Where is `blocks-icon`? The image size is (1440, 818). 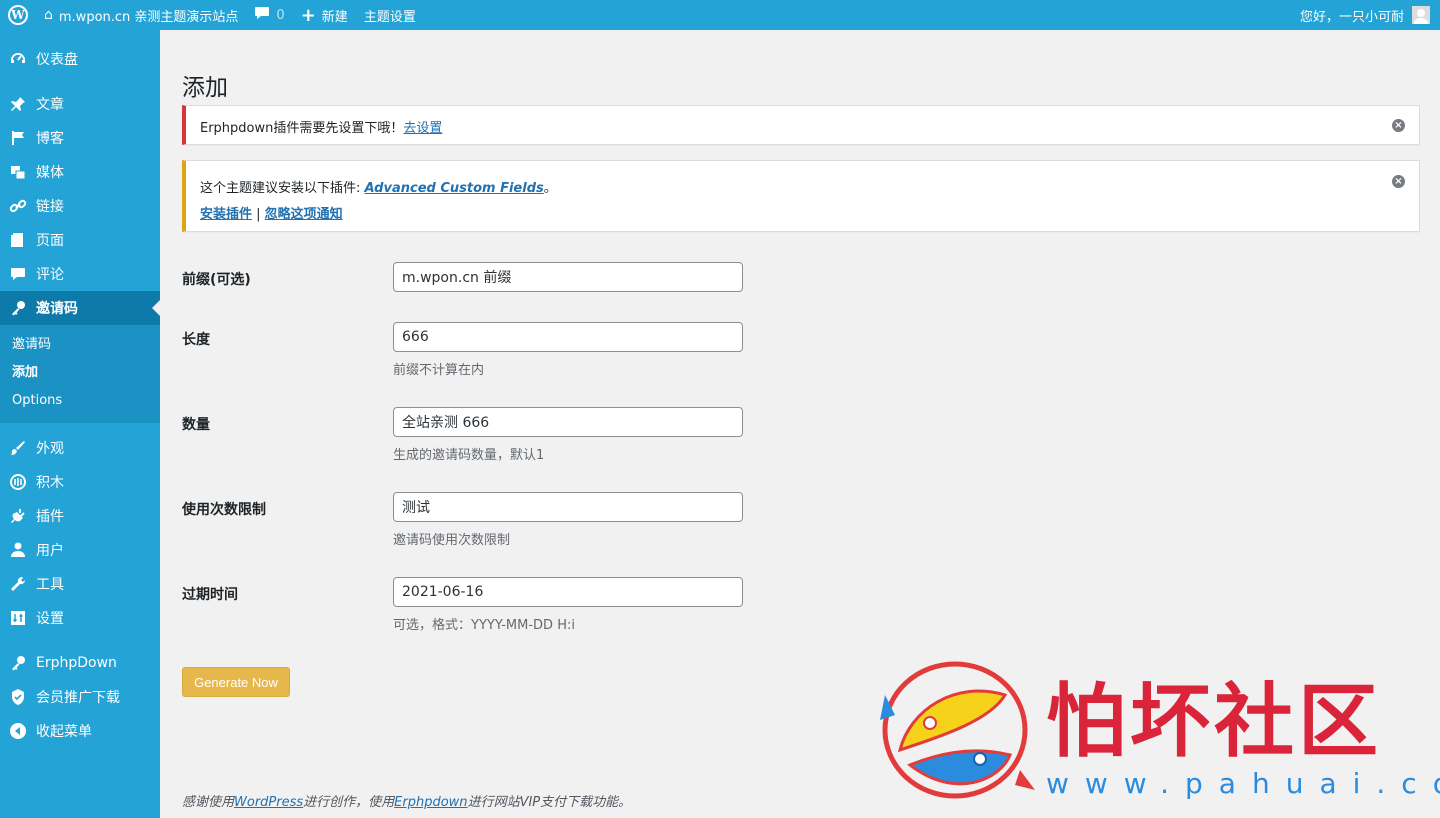 blocks-icon is located at coordinates (18, 482).